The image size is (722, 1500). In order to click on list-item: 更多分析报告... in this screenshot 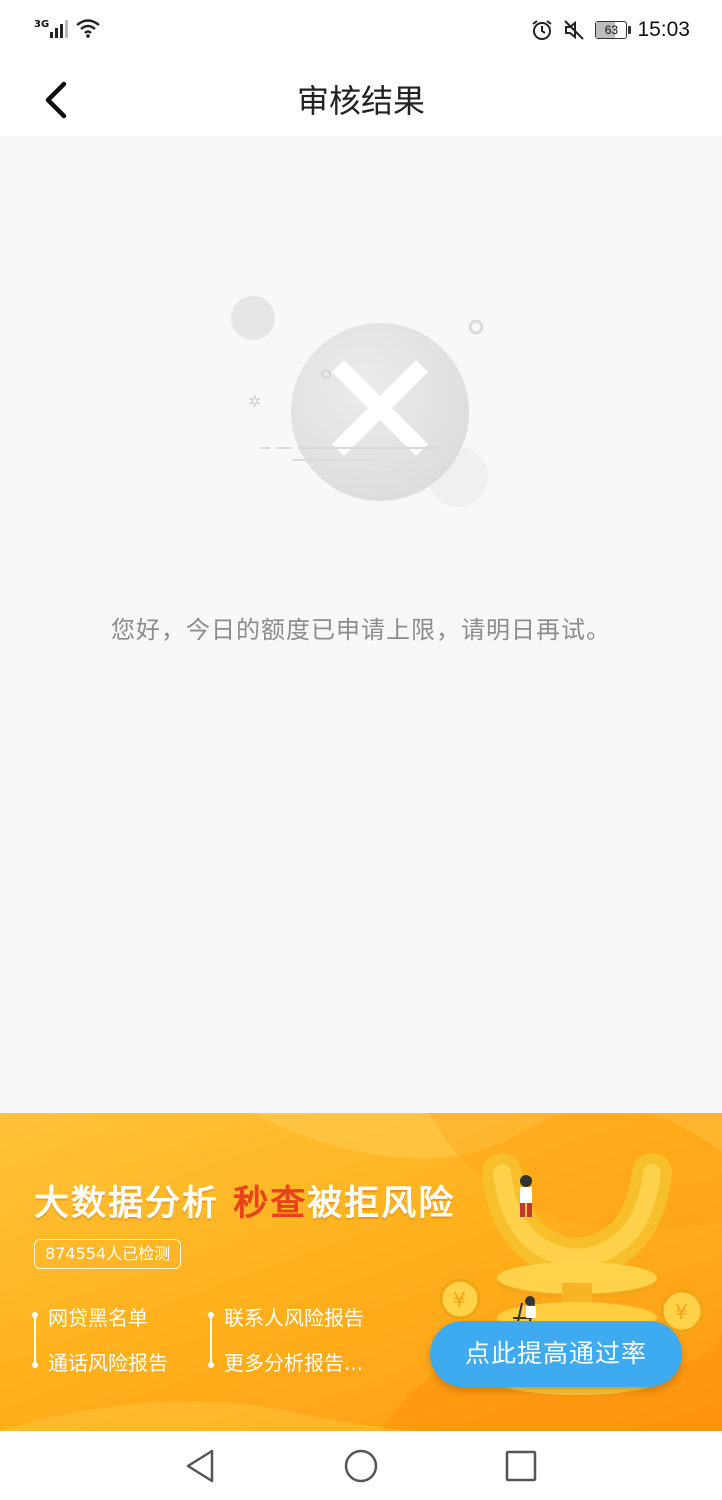, I will do `click(294, 1363)`.